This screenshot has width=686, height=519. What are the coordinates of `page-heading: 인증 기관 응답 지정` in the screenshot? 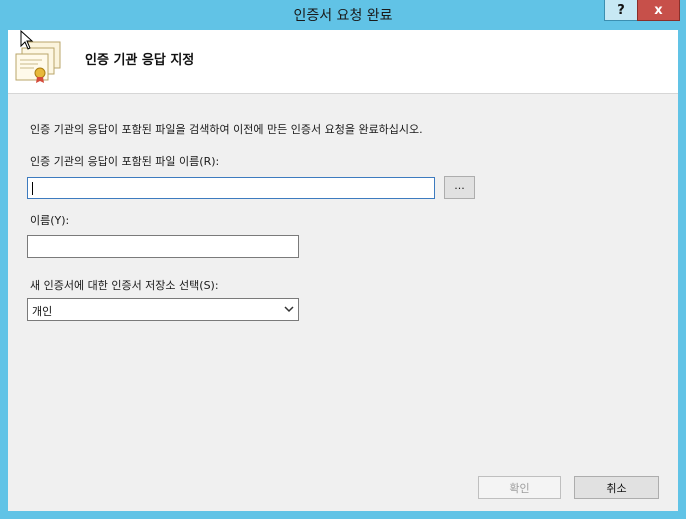 It's located at (140, 60).